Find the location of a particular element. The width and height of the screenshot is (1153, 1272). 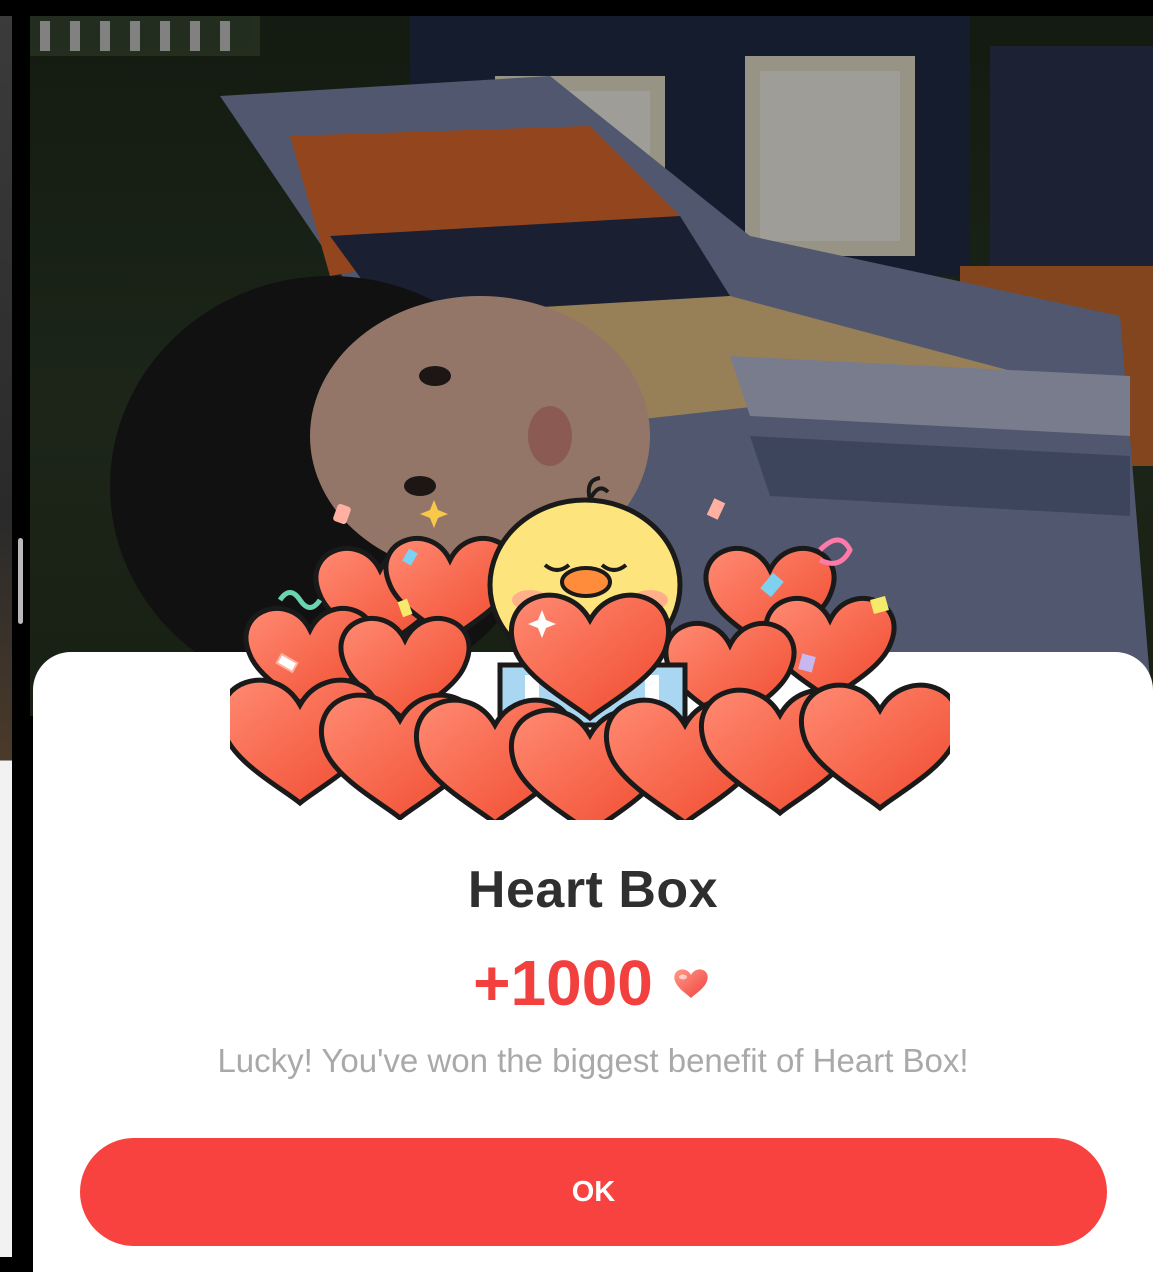

scroll-indicator is located at coordinates (20, 581).